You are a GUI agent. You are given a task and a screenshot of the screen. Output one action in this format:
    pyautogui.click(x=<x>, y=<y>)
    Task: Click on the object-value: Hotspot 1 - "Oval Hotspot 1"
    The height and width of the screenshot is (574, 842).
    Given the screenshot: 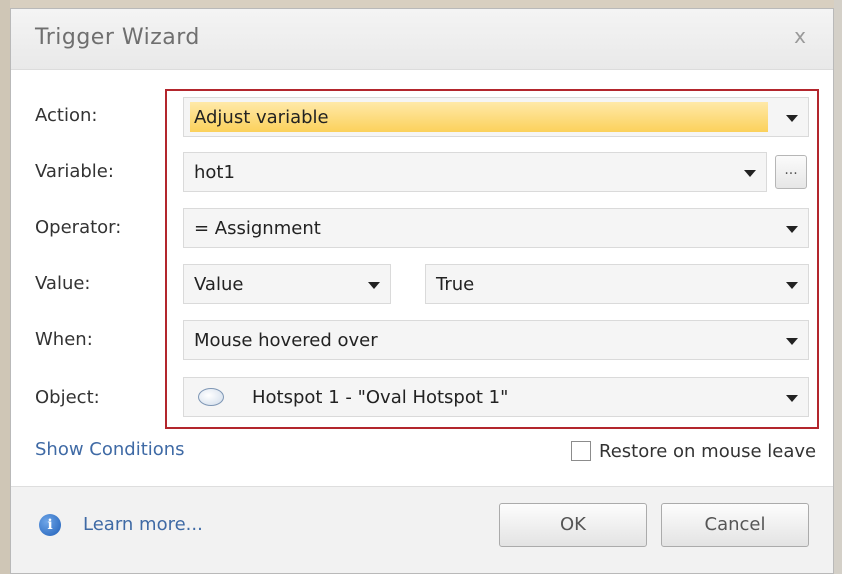 What is the action you would take?
    pyautogui.click(x=380, y=397)
    